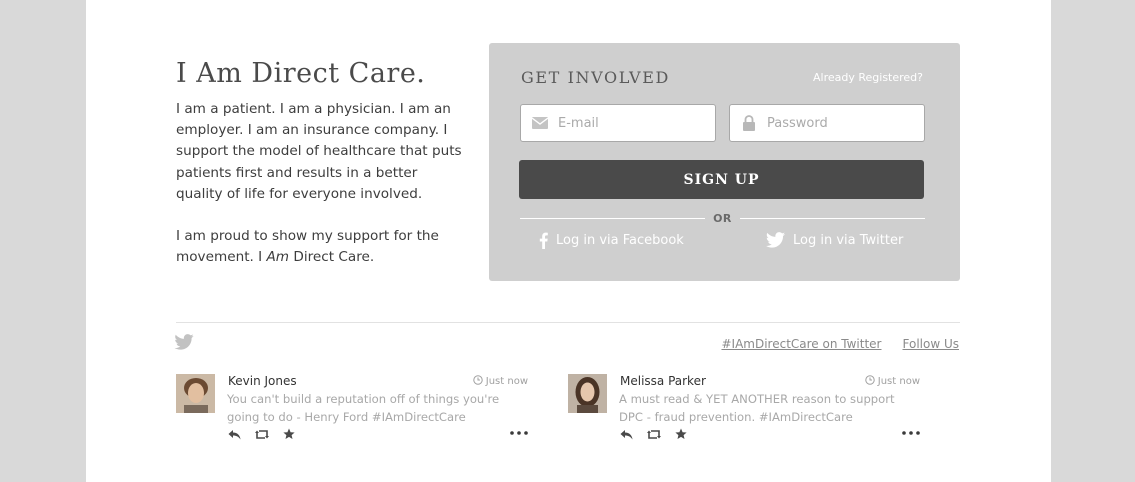  What do you see at coordinates (832, 218) in the screenshot?
I see `divider-right` at bounding box center [832, 218].